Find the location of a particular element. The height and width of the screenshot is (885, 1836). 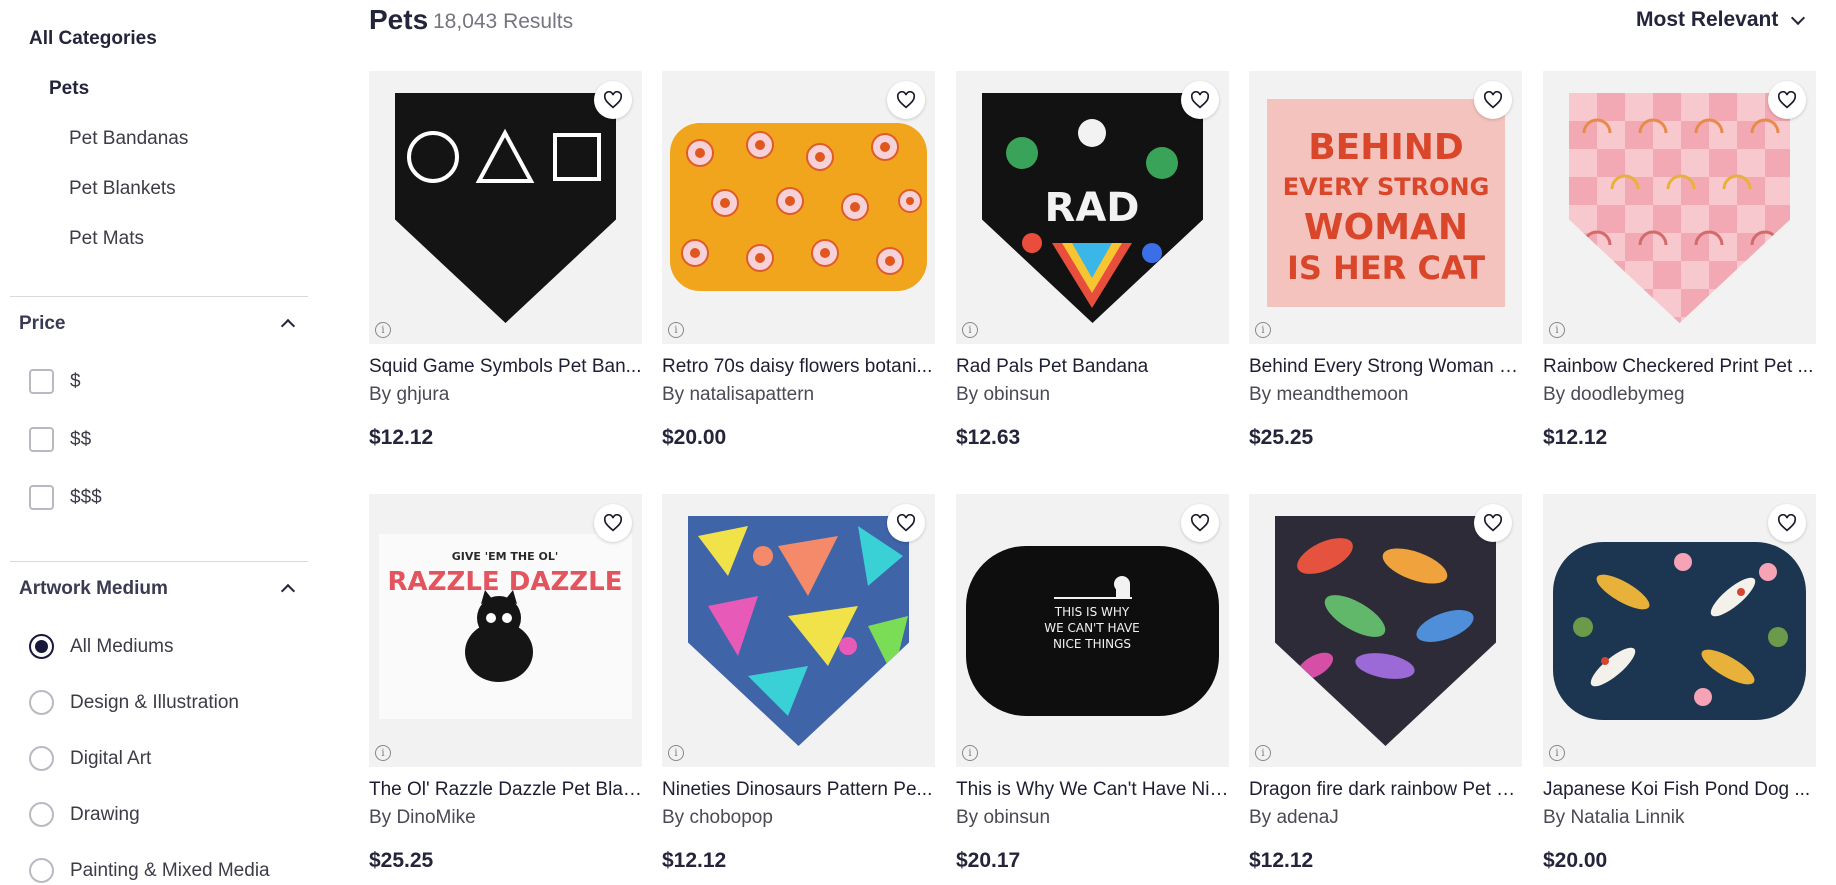

chevron-down-icon is located at coordinates (1797, 20).